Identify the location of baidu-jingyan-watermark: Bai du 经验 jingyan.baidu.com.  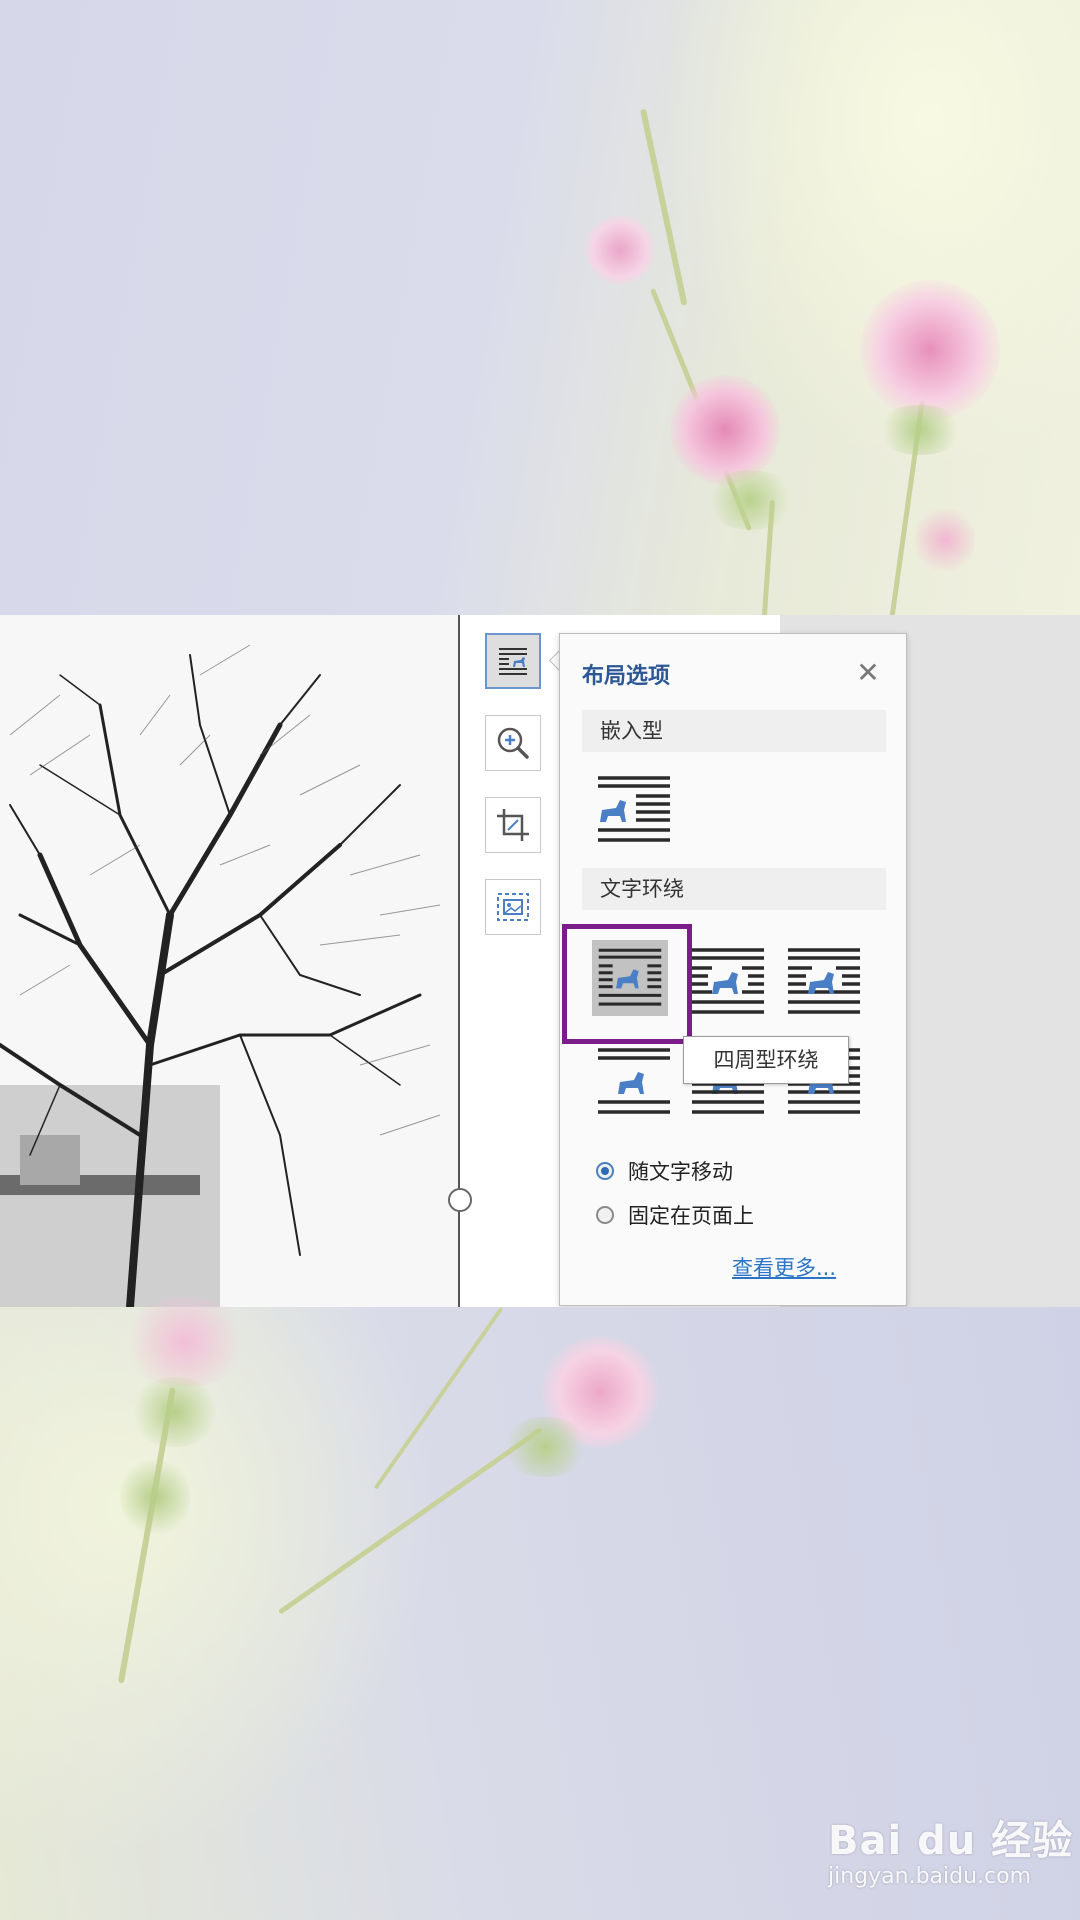
(950, 1848).